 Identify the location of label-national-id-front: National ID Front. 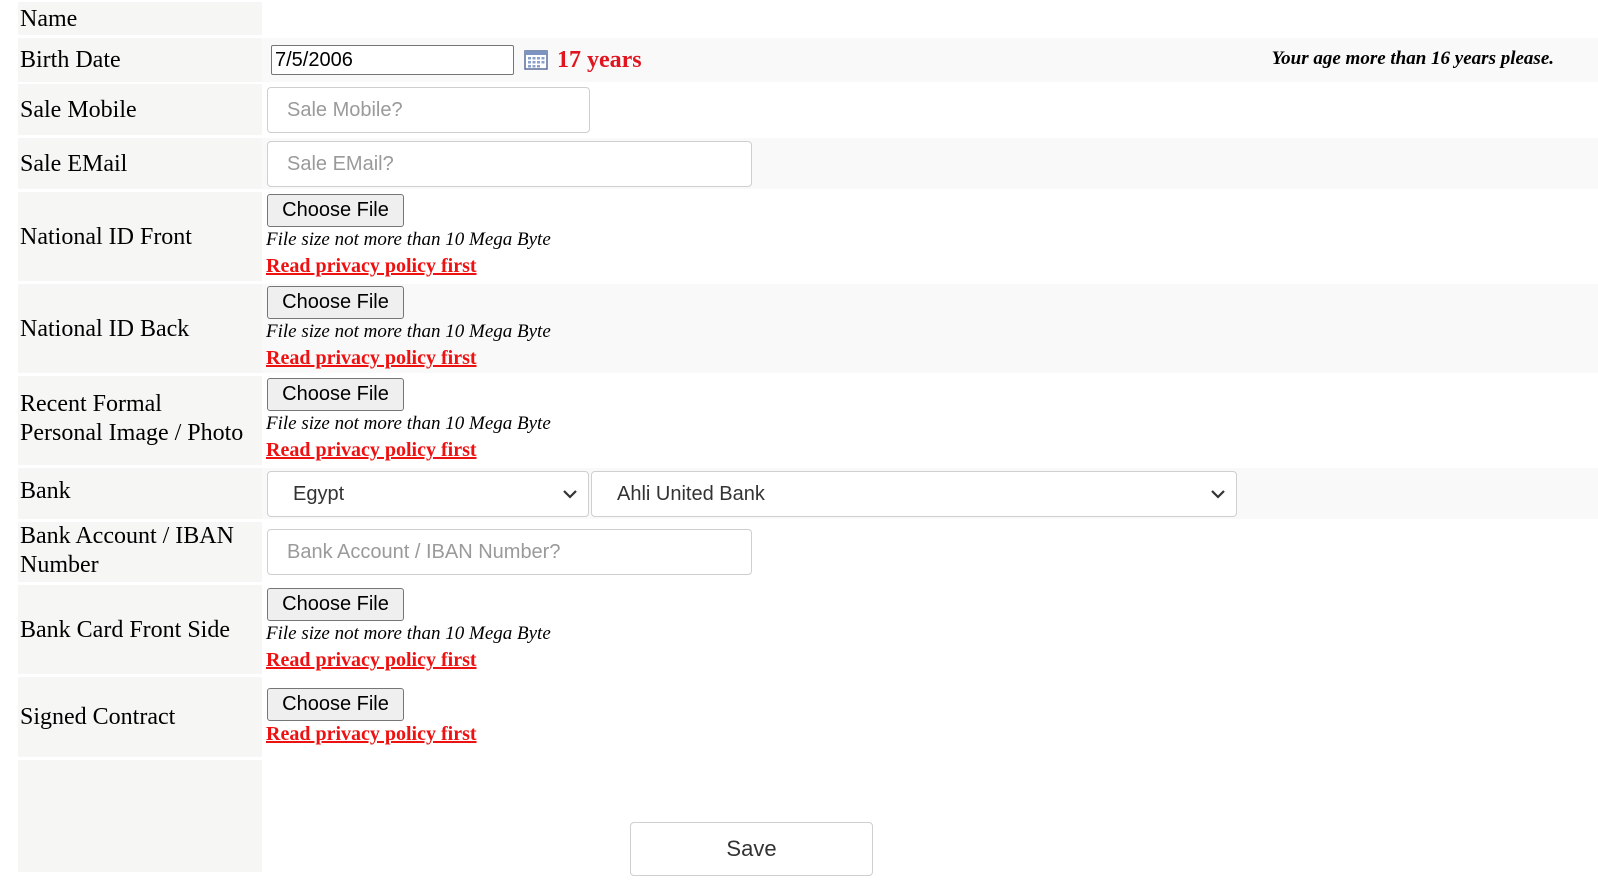
(140, 236).